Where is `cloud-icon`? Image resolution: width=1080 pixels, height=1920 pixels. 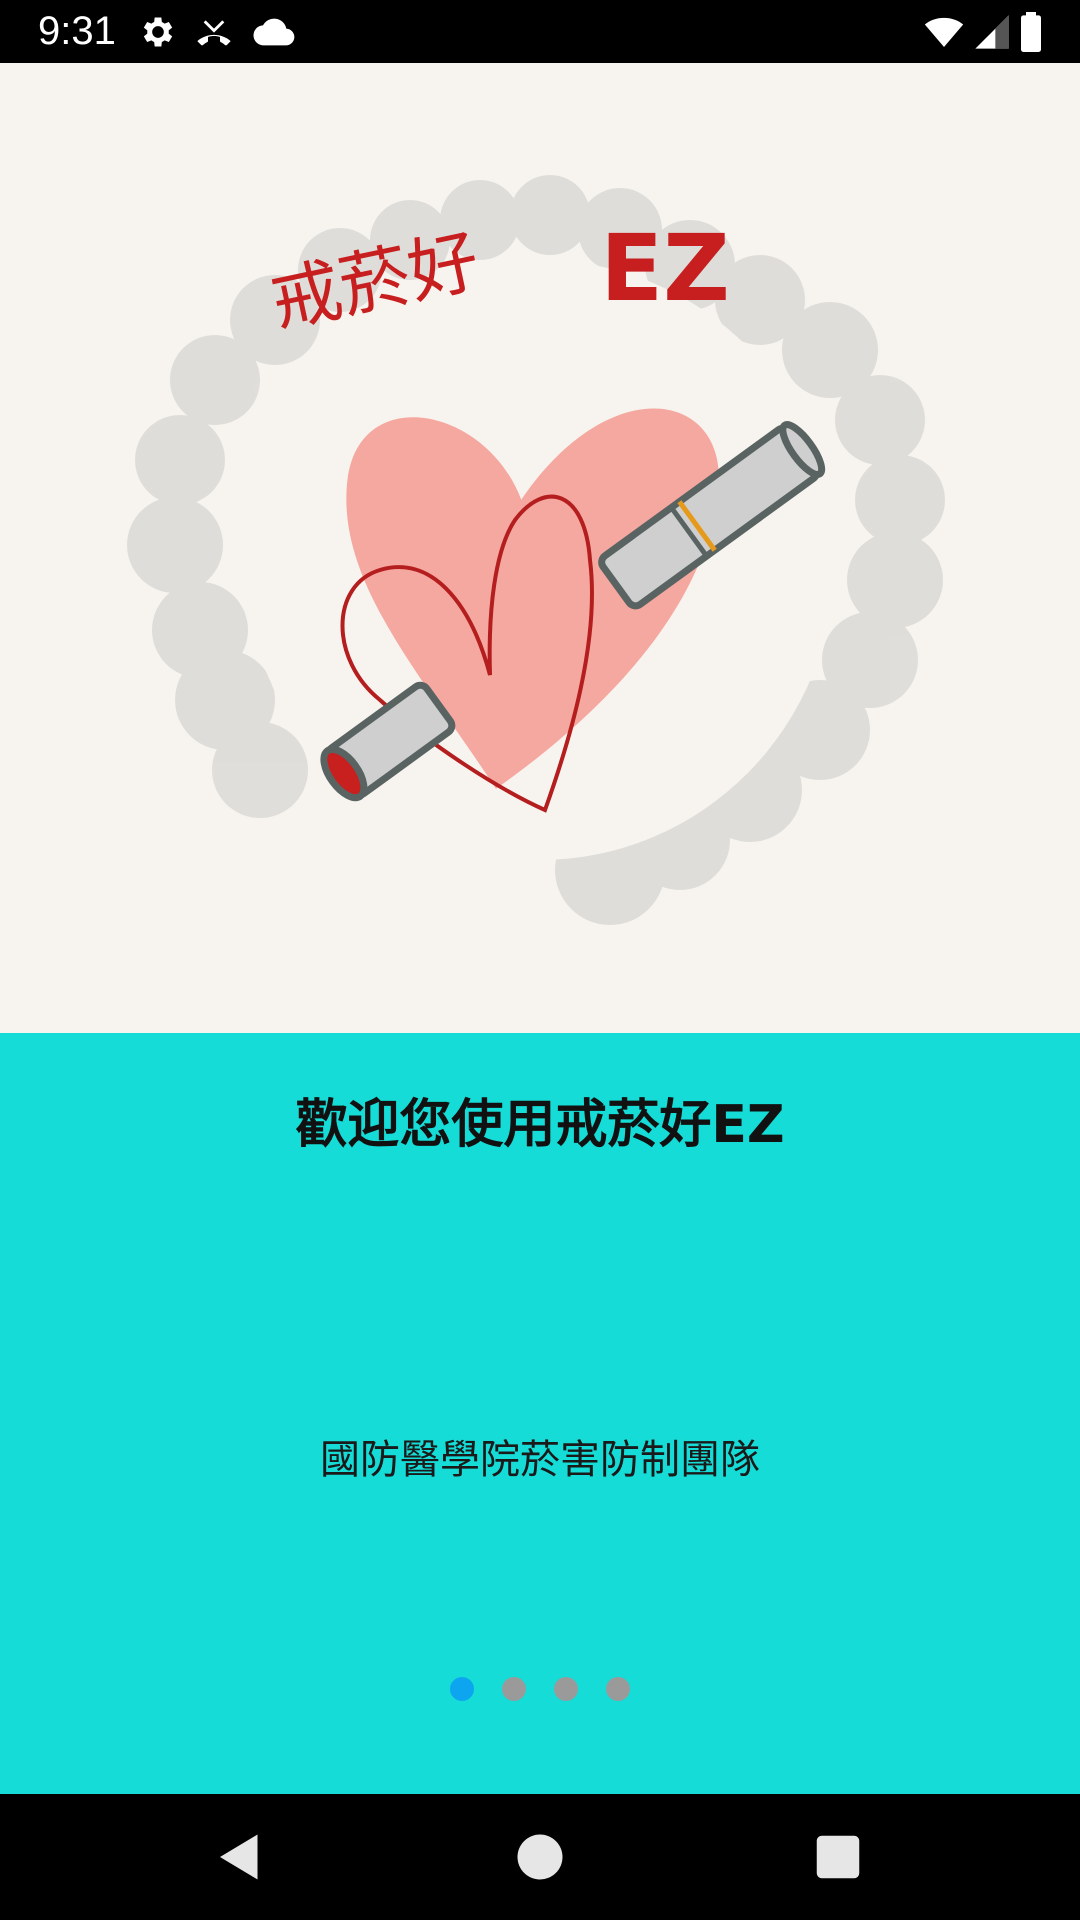
cloud-icon is located at coordinates (274, 32).